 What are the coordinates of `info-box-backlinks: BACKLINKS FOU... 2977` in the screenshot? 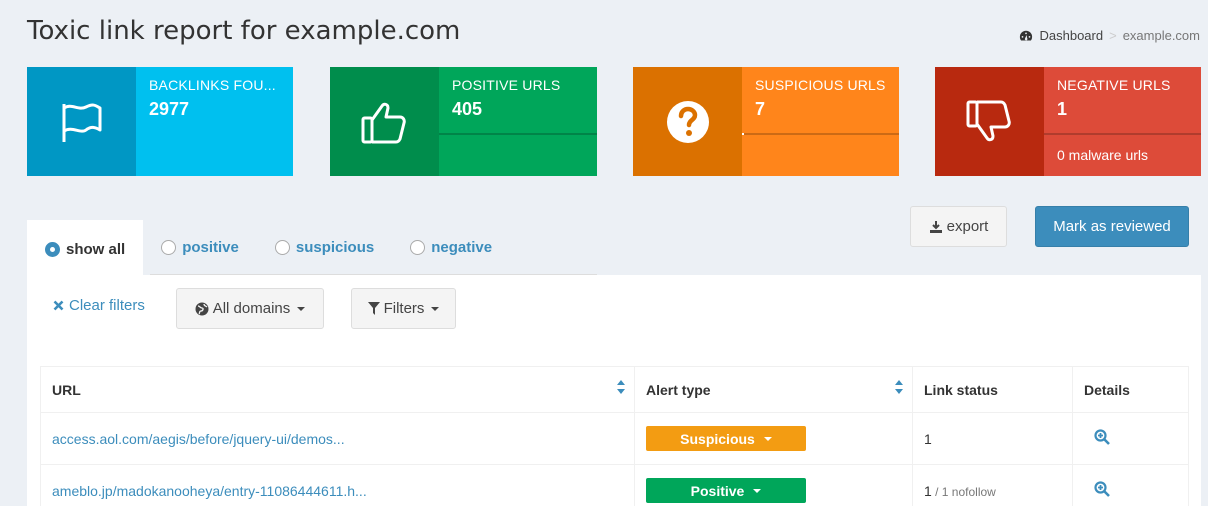 It's located at (160, 121).